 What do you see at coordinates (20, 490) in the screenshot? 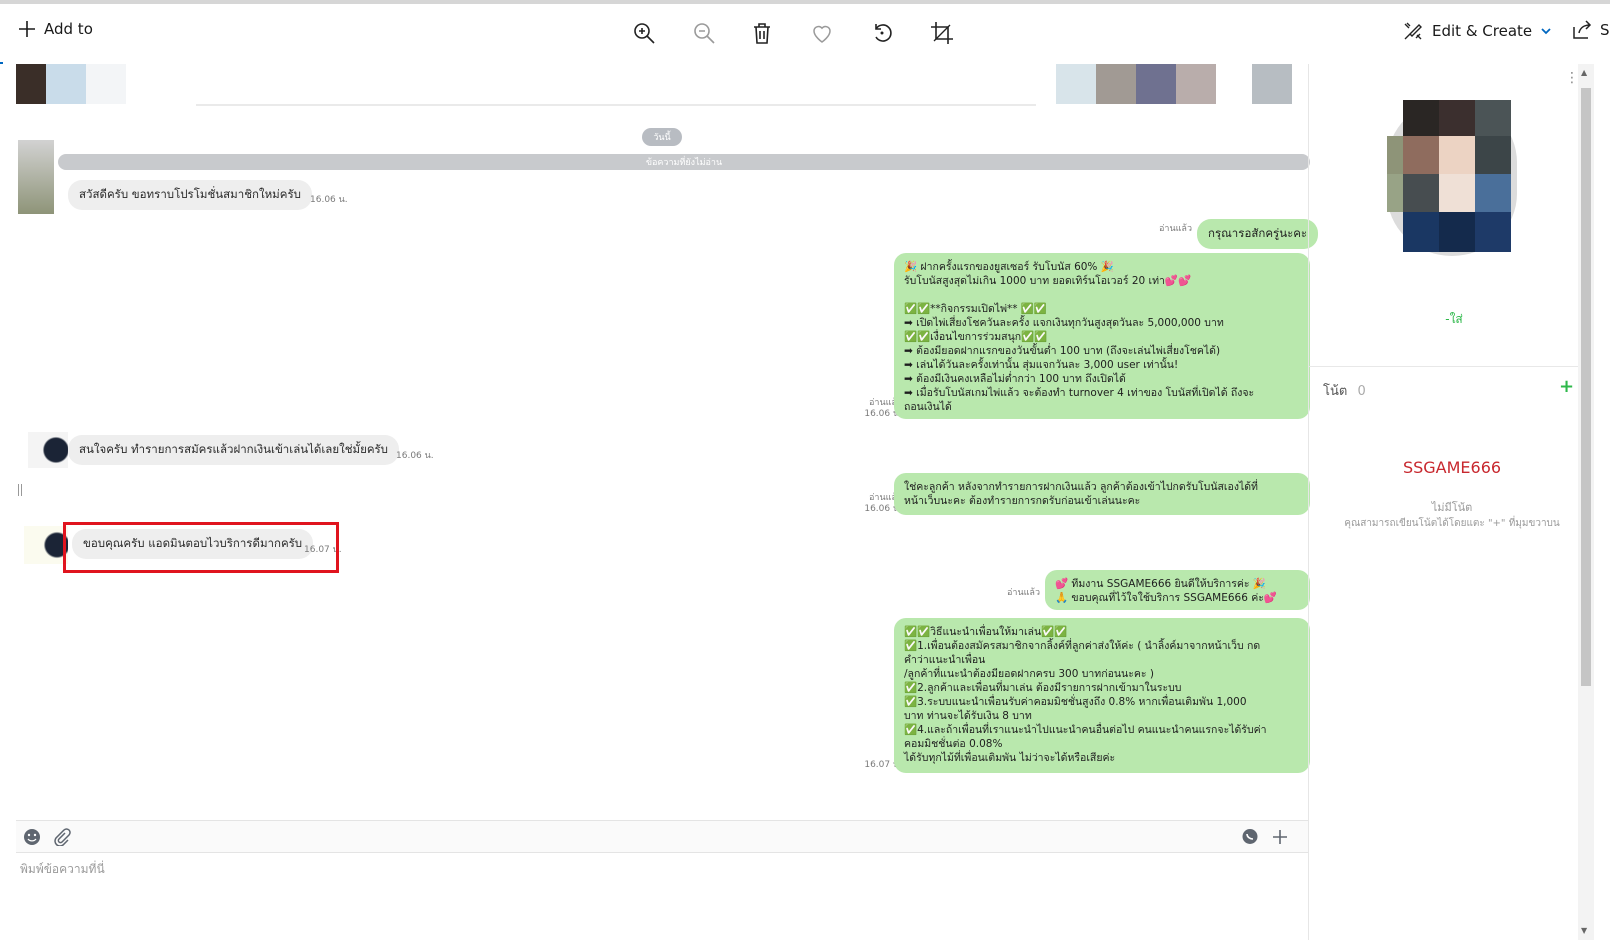
I see `drag-handle` at bounding box center [20, 490].